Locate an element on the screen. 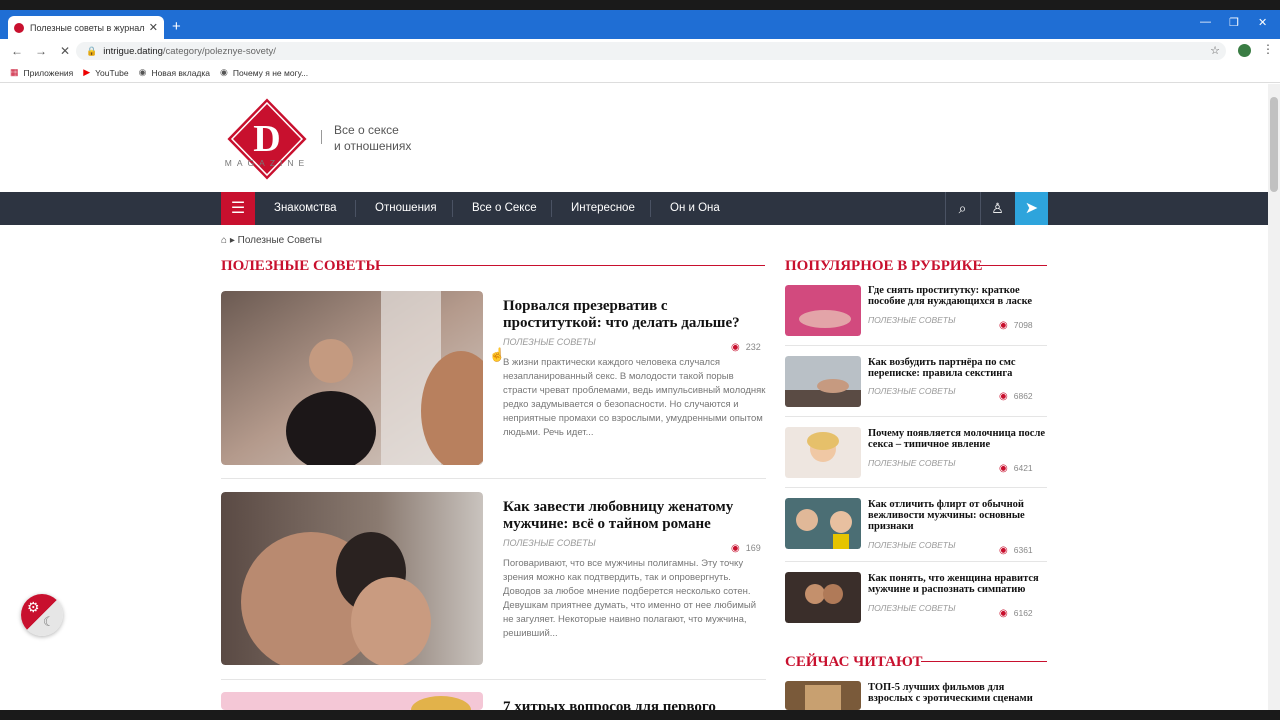 The height and width of the screenshot is (720, 1280). home-icon: ⌂ is located at coordinates (224, 240).